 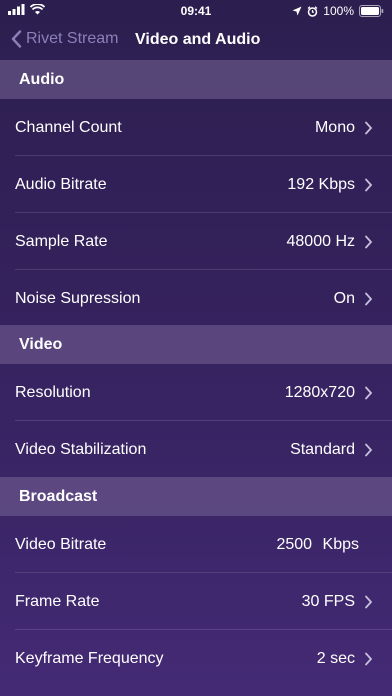 What do you see at coordinates (78, 298) in the screenshot?
I see `row-label: Noise Supression` at bounding box center [78, 298].